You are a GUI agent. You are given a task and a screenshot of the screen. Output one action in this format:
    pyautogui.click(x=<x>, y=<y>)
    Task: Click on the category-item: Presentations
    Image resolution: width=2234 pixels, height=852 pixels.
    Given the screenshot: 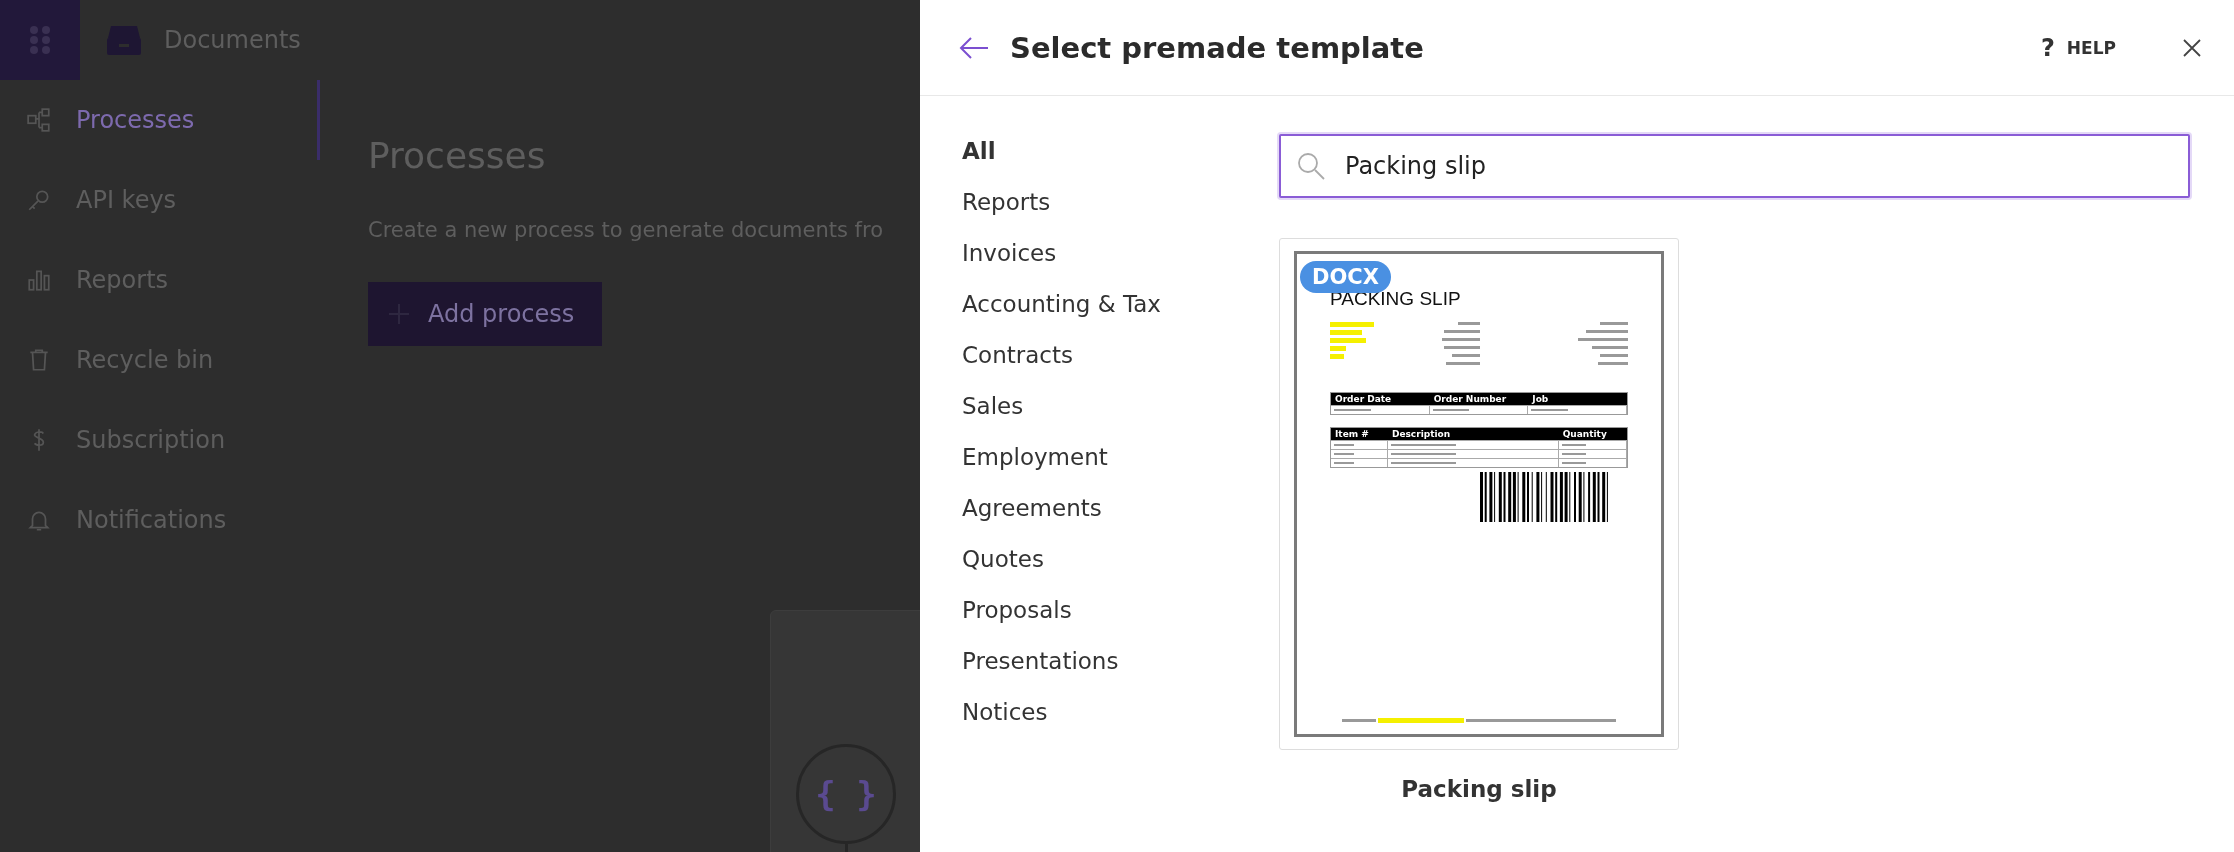 What is the action you would take?
    pyautogui.click(x=1120, y=661)
    